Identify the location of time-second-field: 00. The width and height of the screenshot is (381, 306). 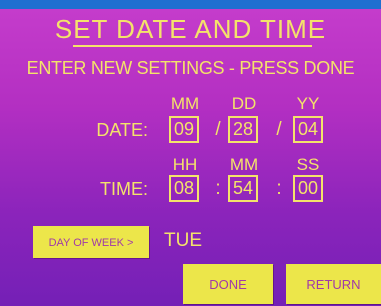
(308, 188).